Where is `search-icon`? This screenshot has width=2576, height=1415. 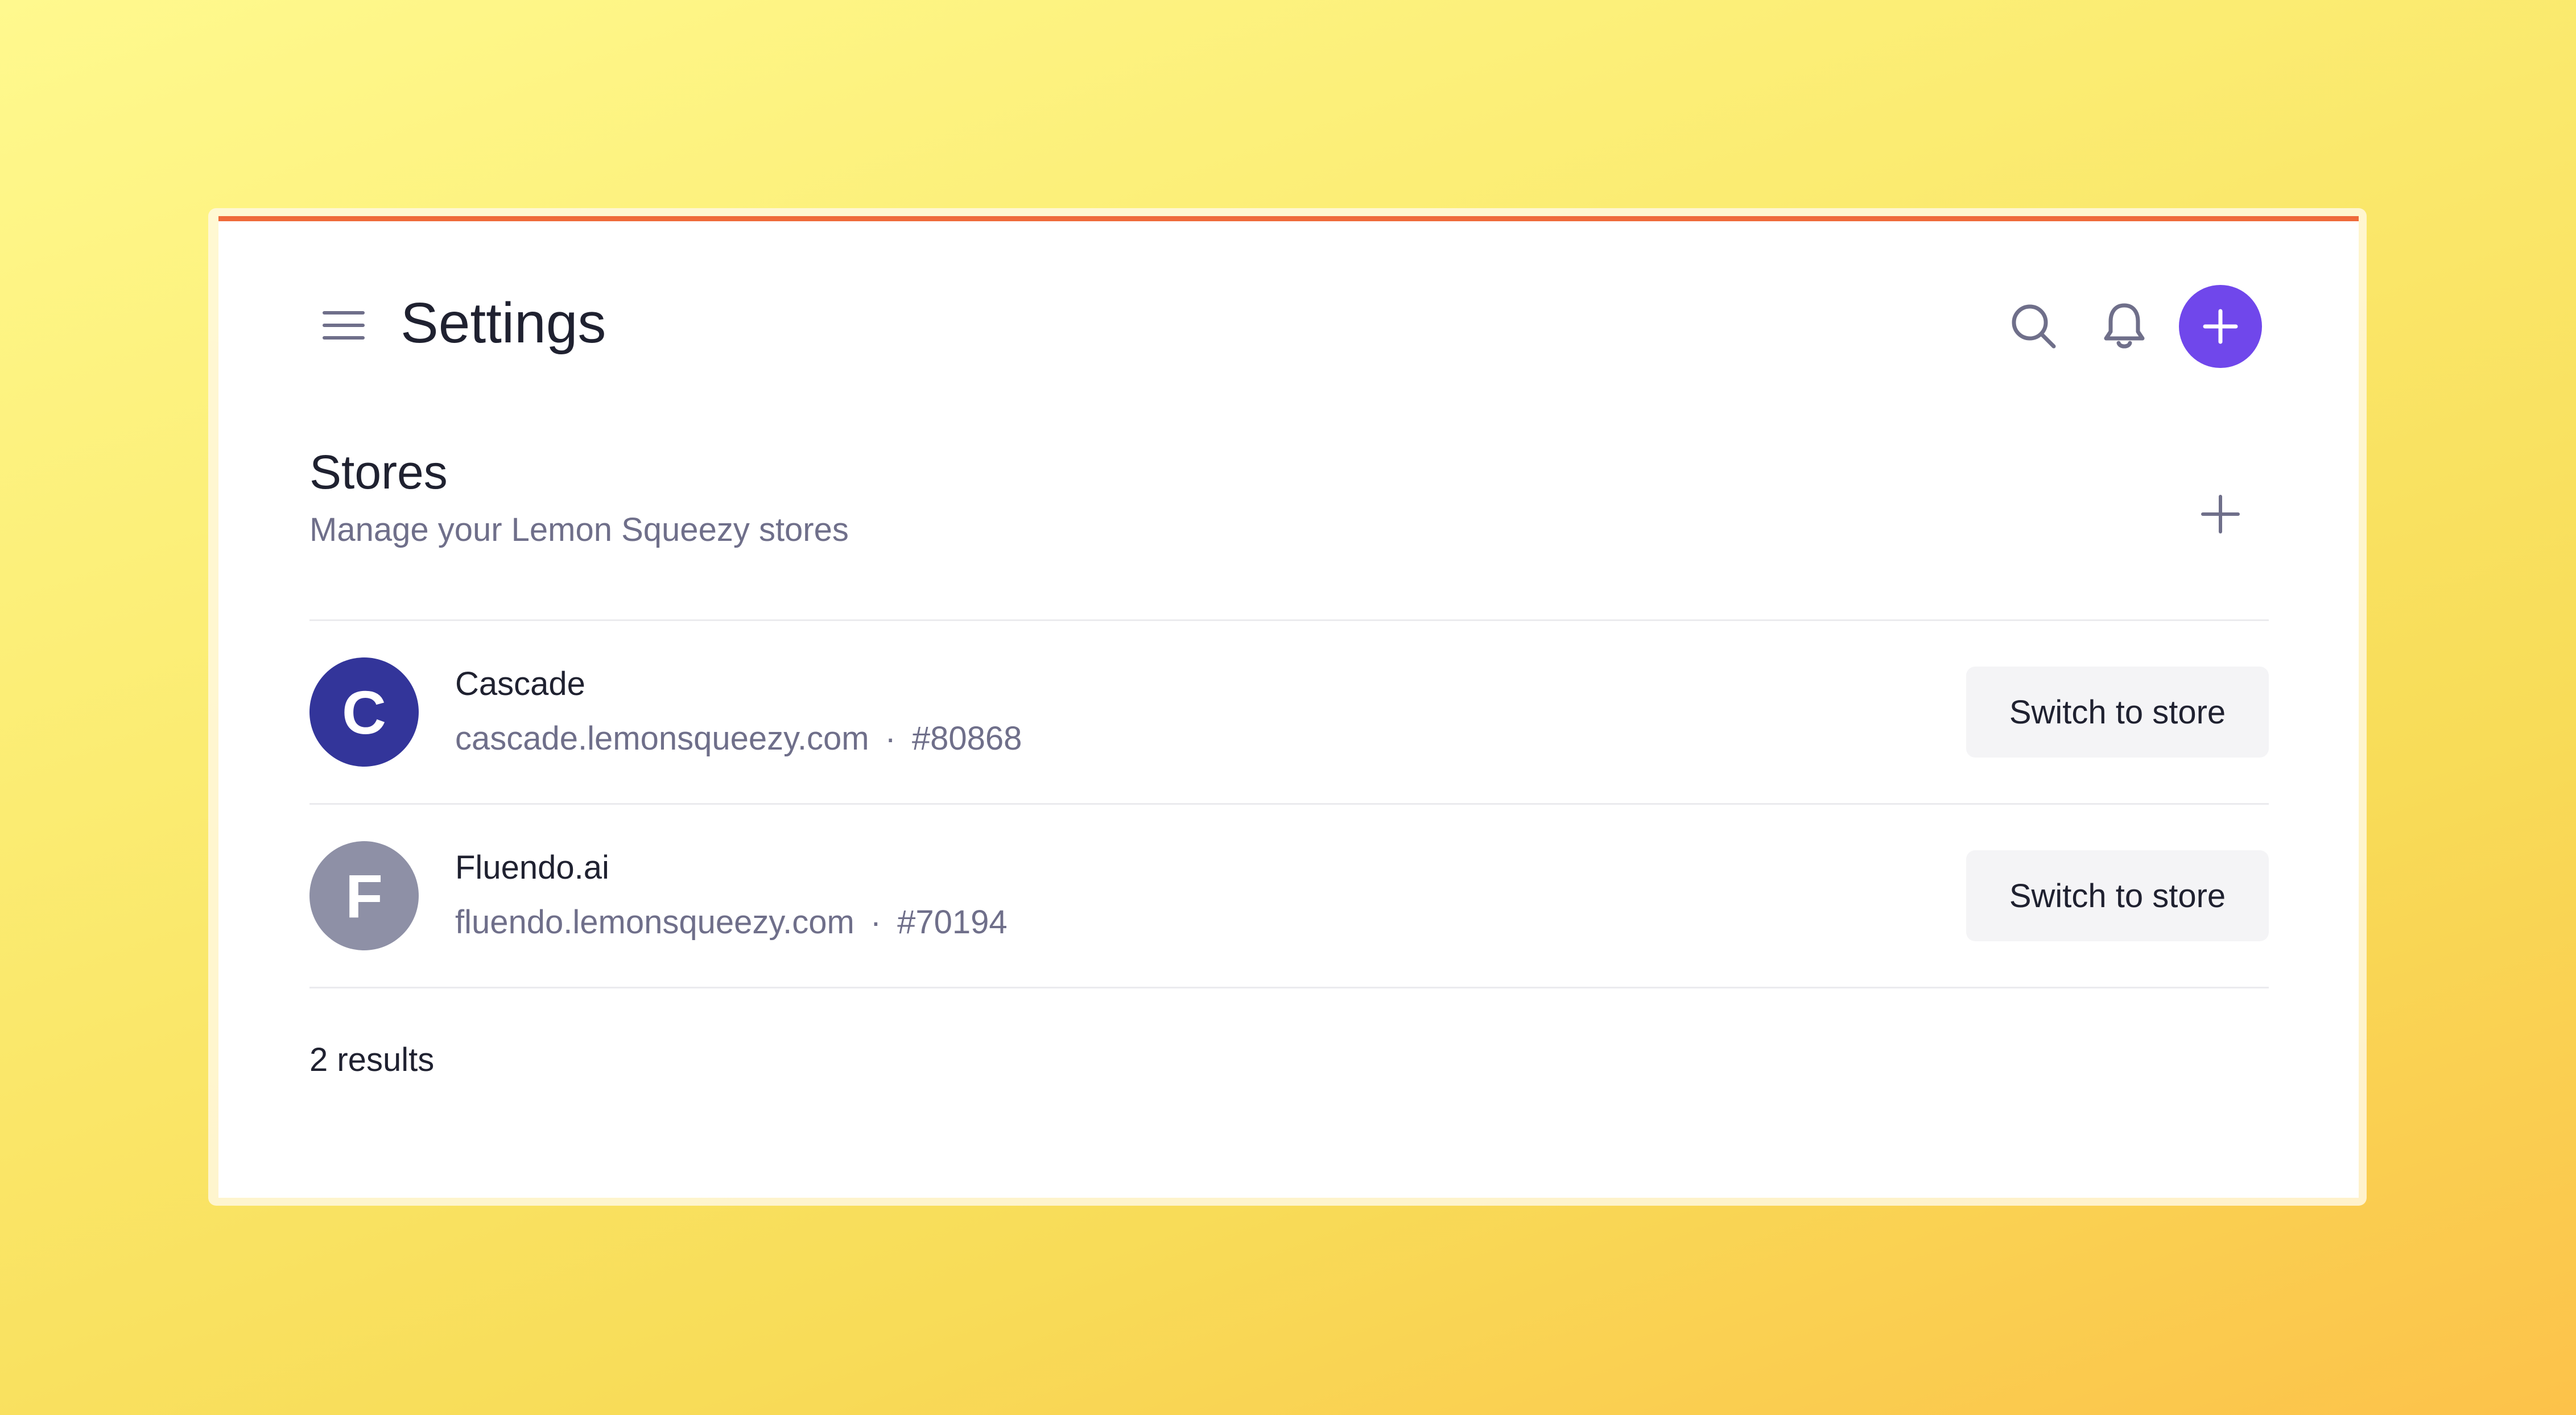
search-icon is located at coordinates (2034, 325).